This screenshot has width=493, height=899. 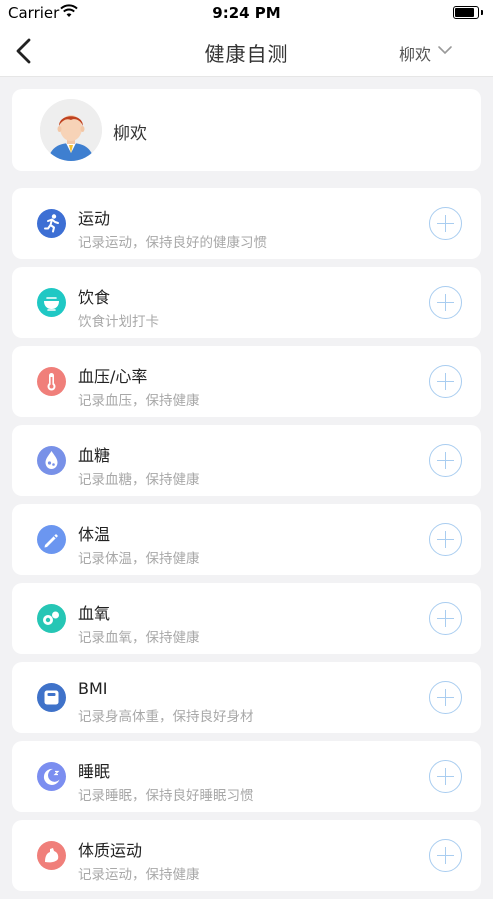 I want to click on item-subtitle: 记录运动，保持良好的健康习惯, so click(x=172, y=243).